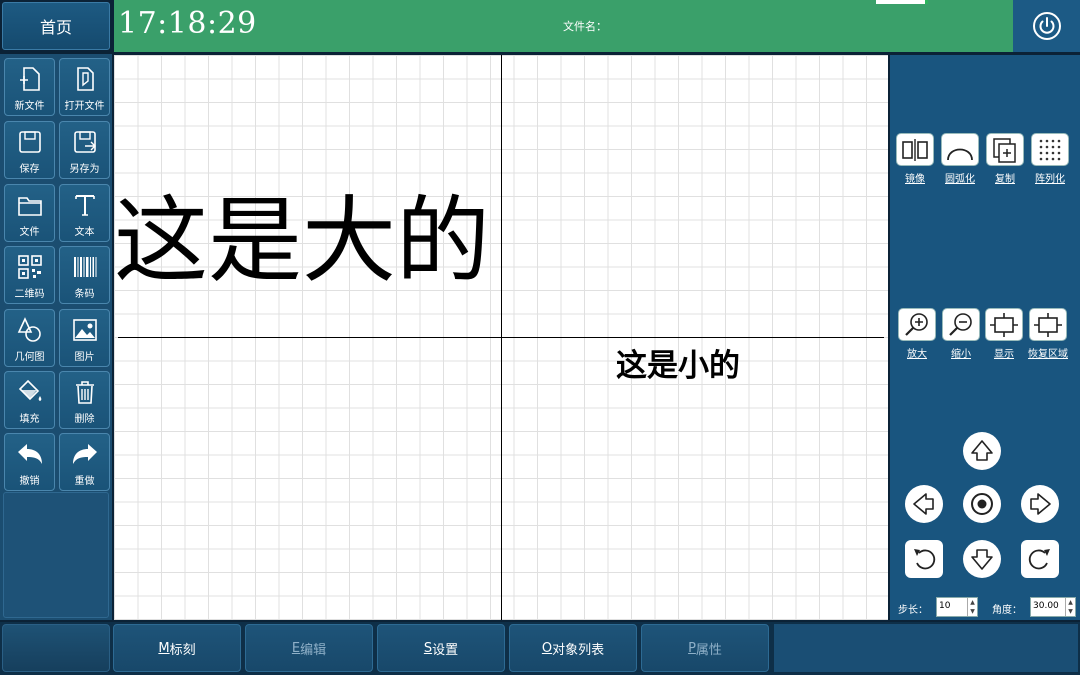 This screenshot has height=675, width=1080. I want to click on undo-icon, so click(29, 454).